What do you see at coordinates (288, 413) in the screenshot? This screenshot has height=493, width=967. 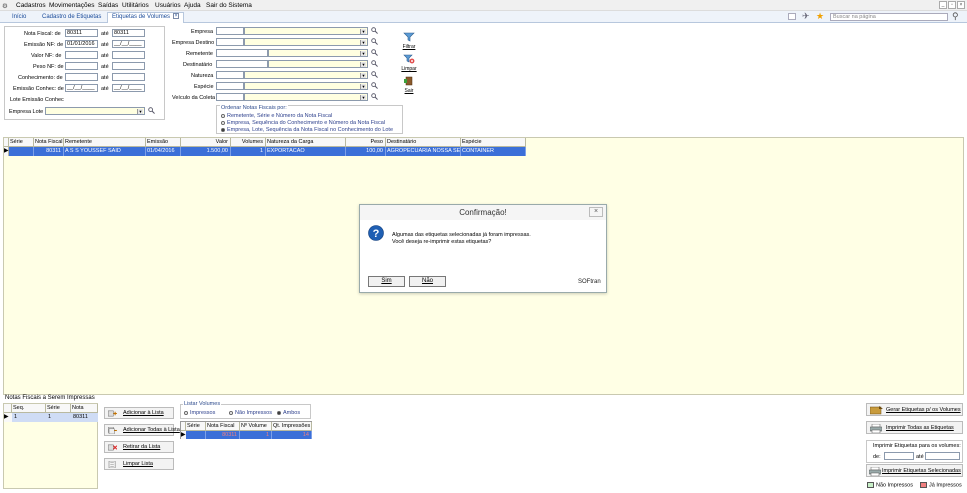 I see `vol-option-ambos: Ambos` at bounding box center [288, 413].